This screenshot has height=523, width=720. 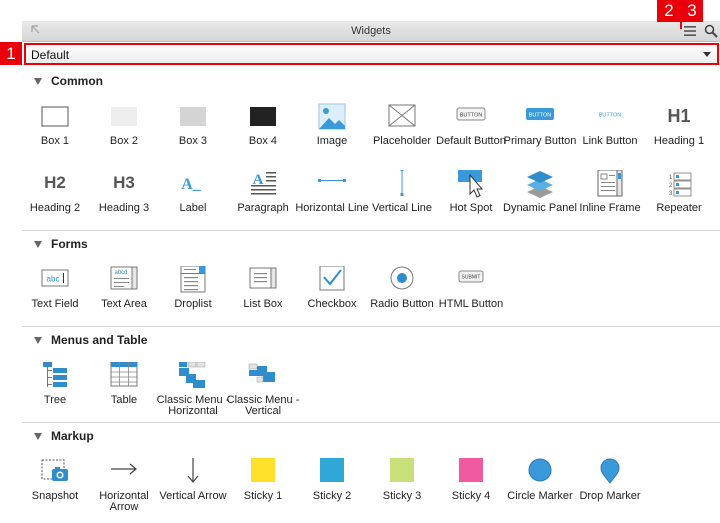 I want to click on section-header-markup: Markup, so click(x=64, y=436).